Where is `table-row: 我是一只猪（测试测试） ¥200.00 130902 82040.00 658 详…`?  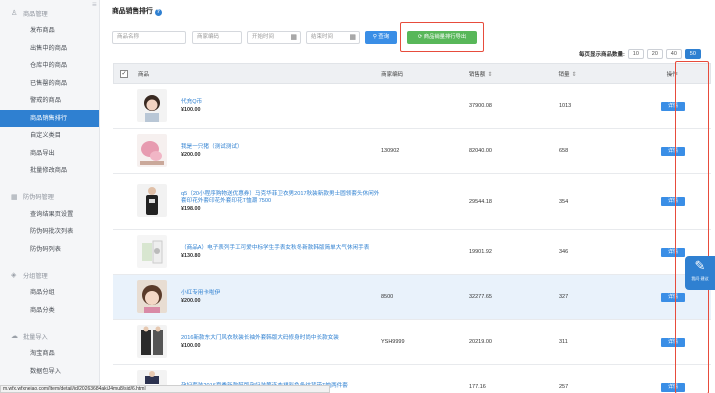 table-row: 我是一只猪（测试测试） ¥200.00 130902 82040.00 658 详… is located at coordinates (412, 151).